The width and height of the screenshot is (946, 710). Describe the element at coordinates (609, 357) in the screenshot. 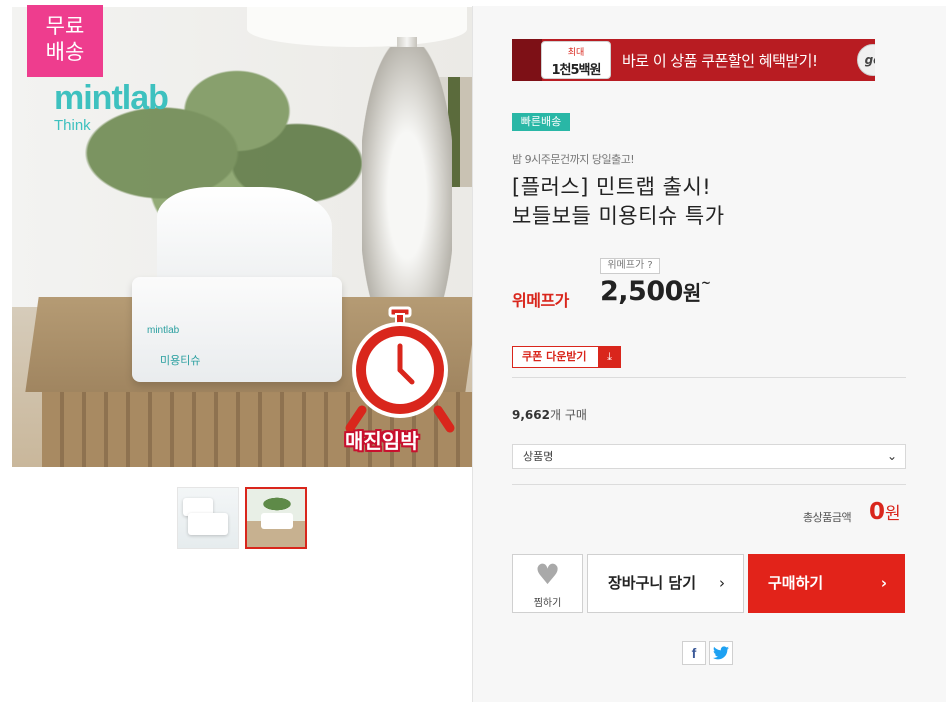

I see `download-icon: ⤓` at that location.